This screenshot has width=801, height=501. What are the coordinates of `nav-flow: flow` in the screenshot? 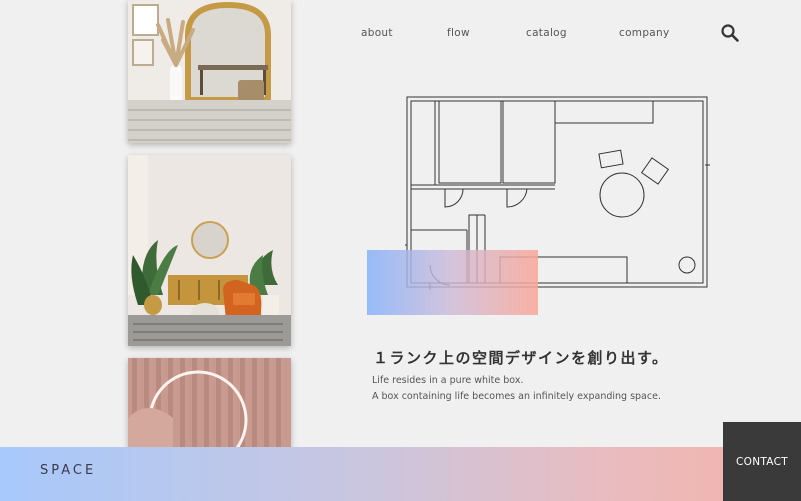 It's located at (458, 33).